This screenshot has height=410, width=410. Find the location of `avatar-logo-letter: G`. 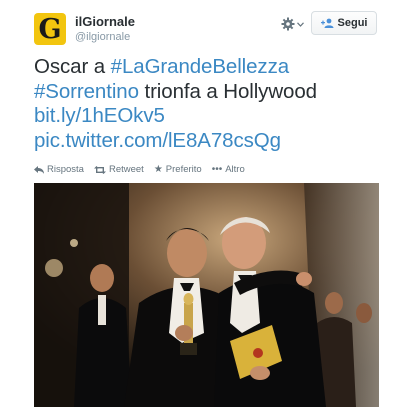

avatar-logo-letter: G is located at coordinates (50, 29).